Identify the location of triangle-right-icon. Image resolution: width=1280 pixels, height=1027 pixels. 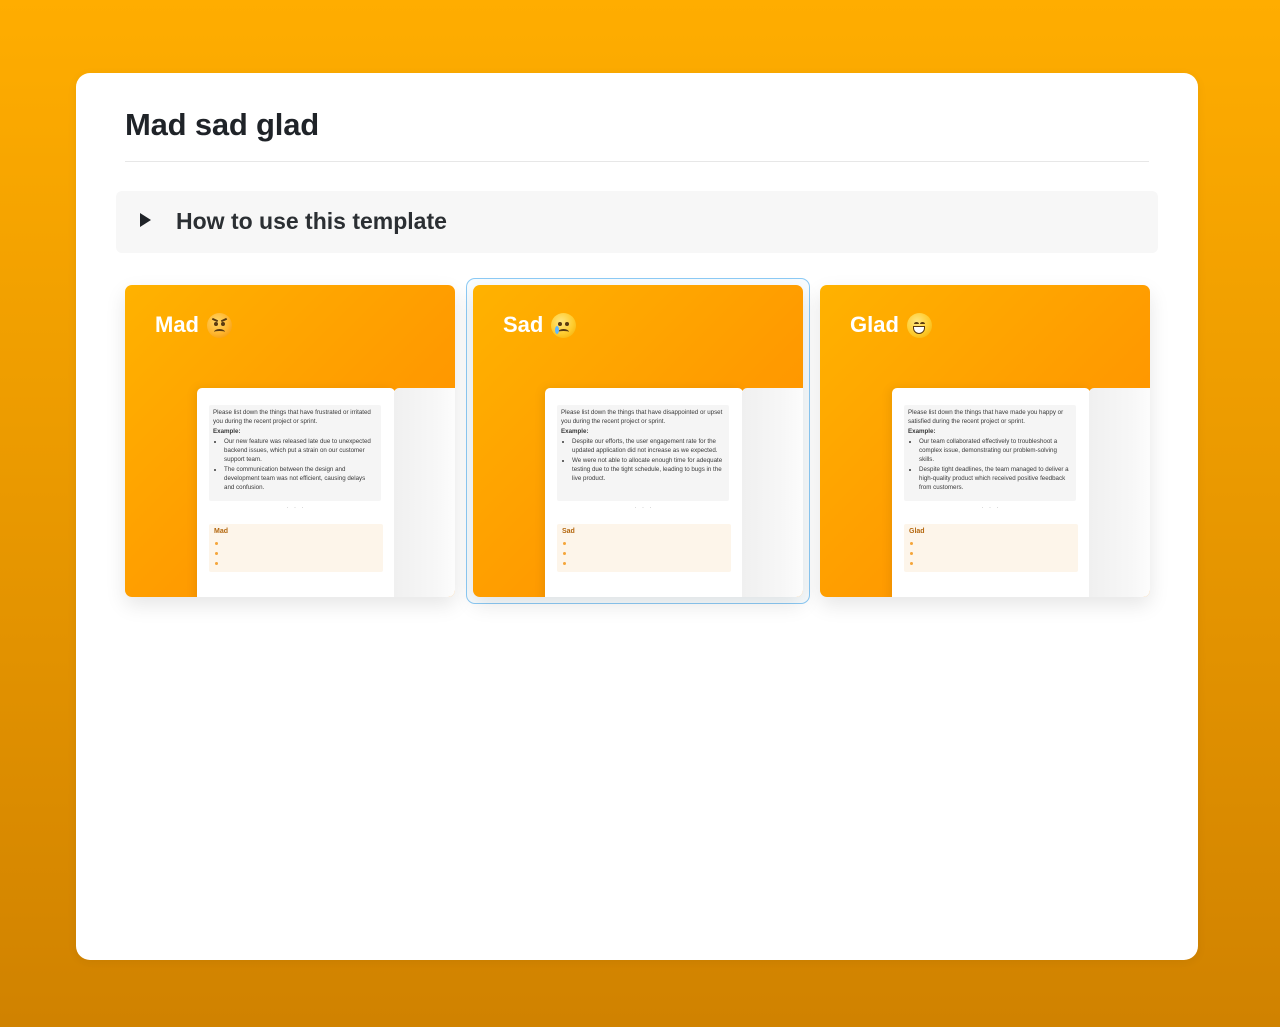
(145, 220).